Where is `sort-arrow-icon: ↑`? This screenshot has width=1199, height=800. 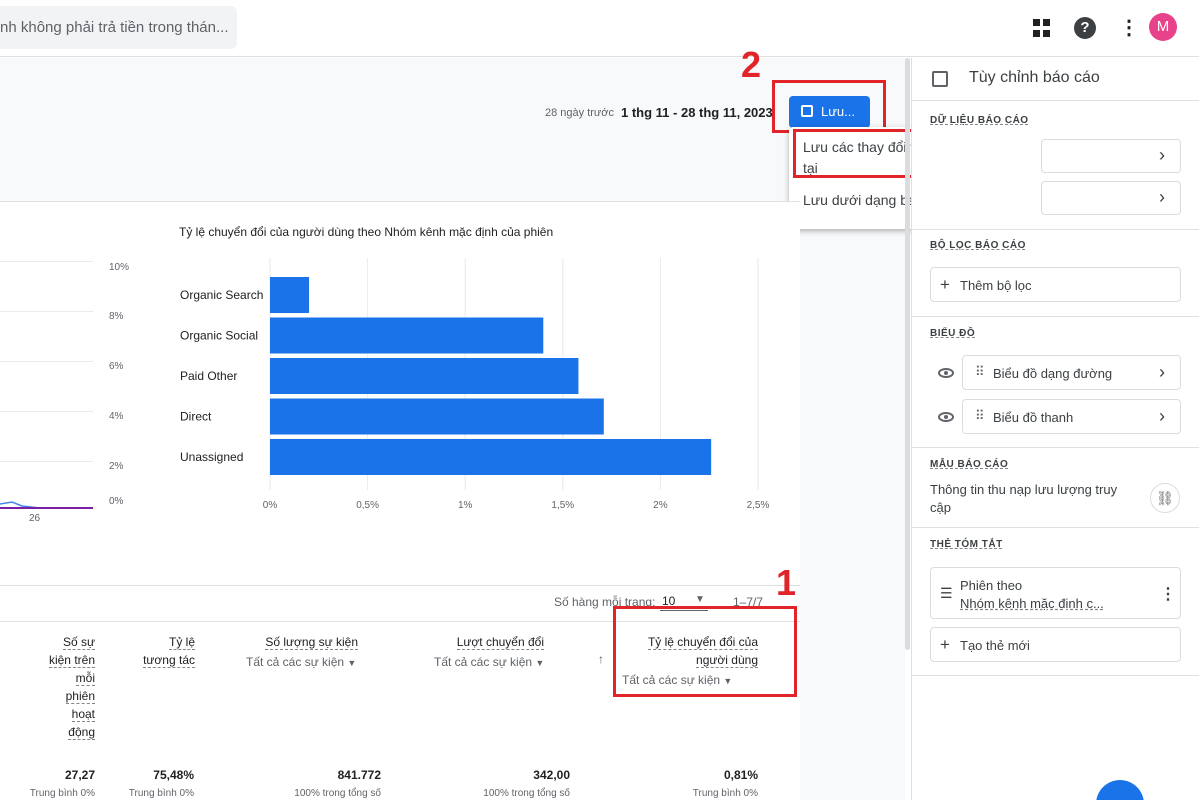 sort-arrow-icon: ↑ is located at coordinates (601, 659).